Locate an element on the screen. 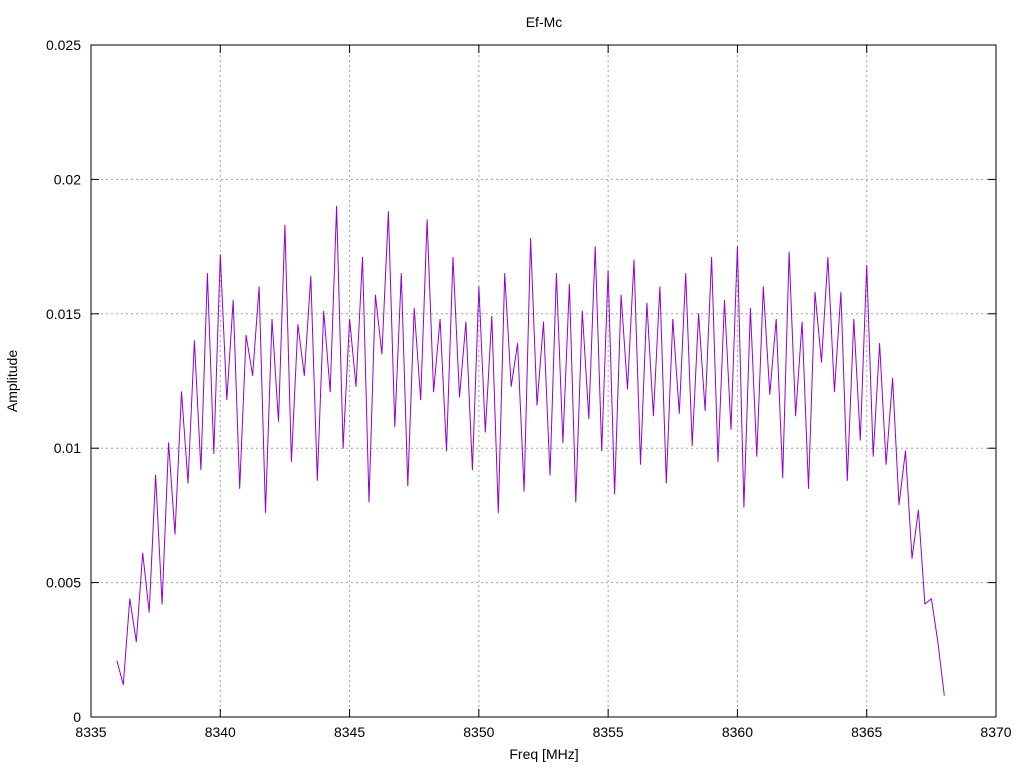 The image size is (1024, 768). x-tick-label: 8365 is located at coordinates (866, 732).